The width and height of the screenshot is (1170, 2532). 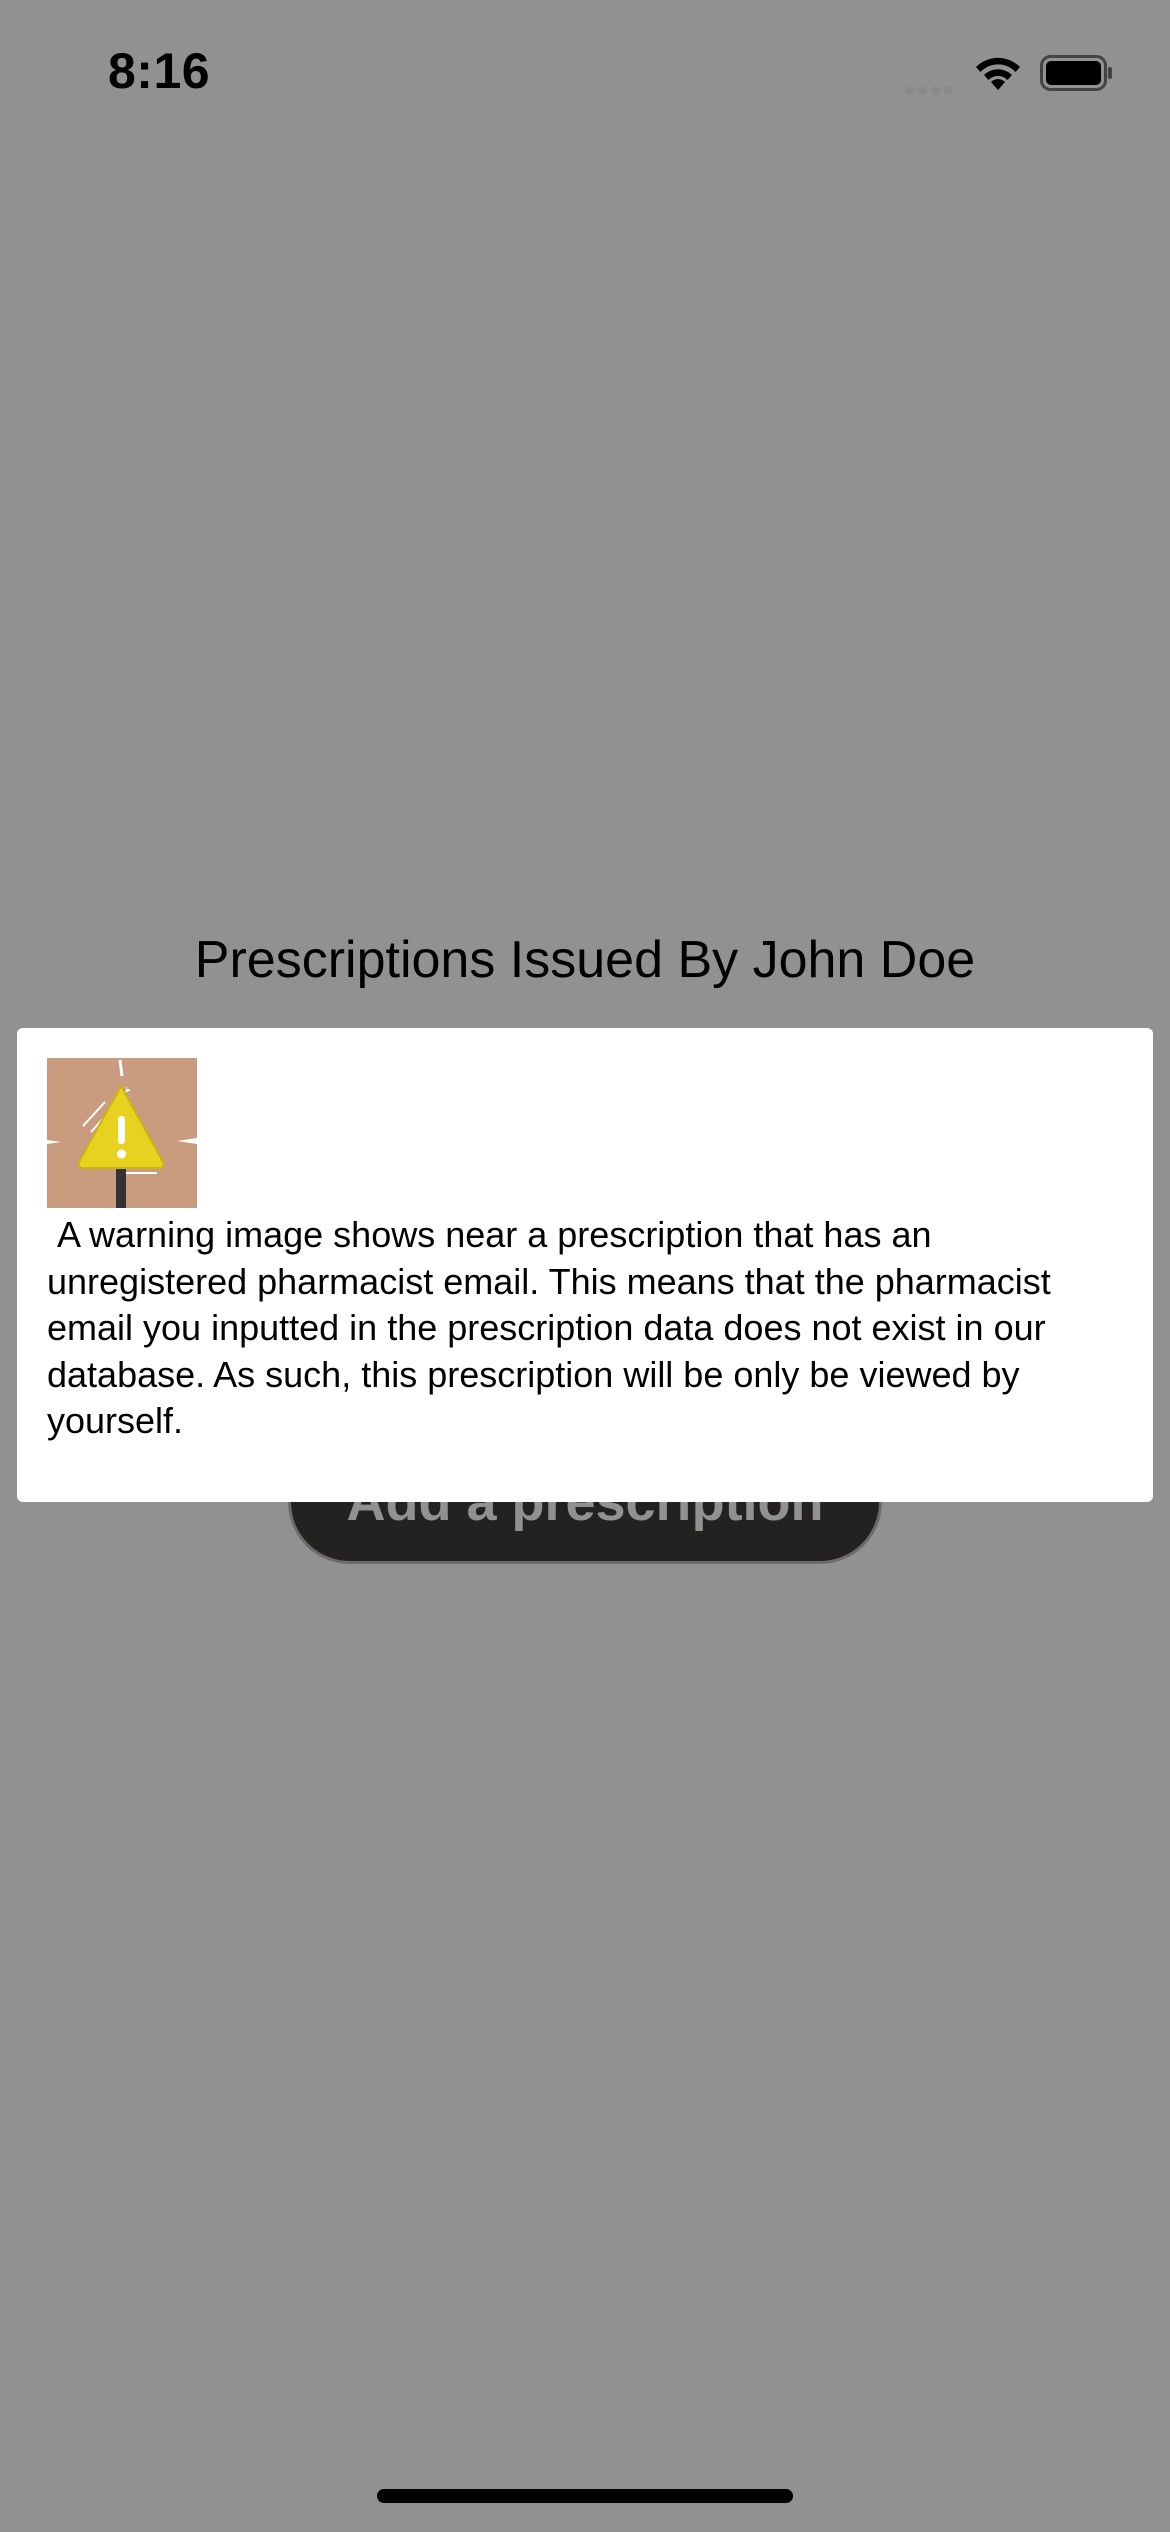 What do you see at coordinates (585, 75) in the screenshot?
I see `status-bar: 8:16` at bounding box center [585, 75].